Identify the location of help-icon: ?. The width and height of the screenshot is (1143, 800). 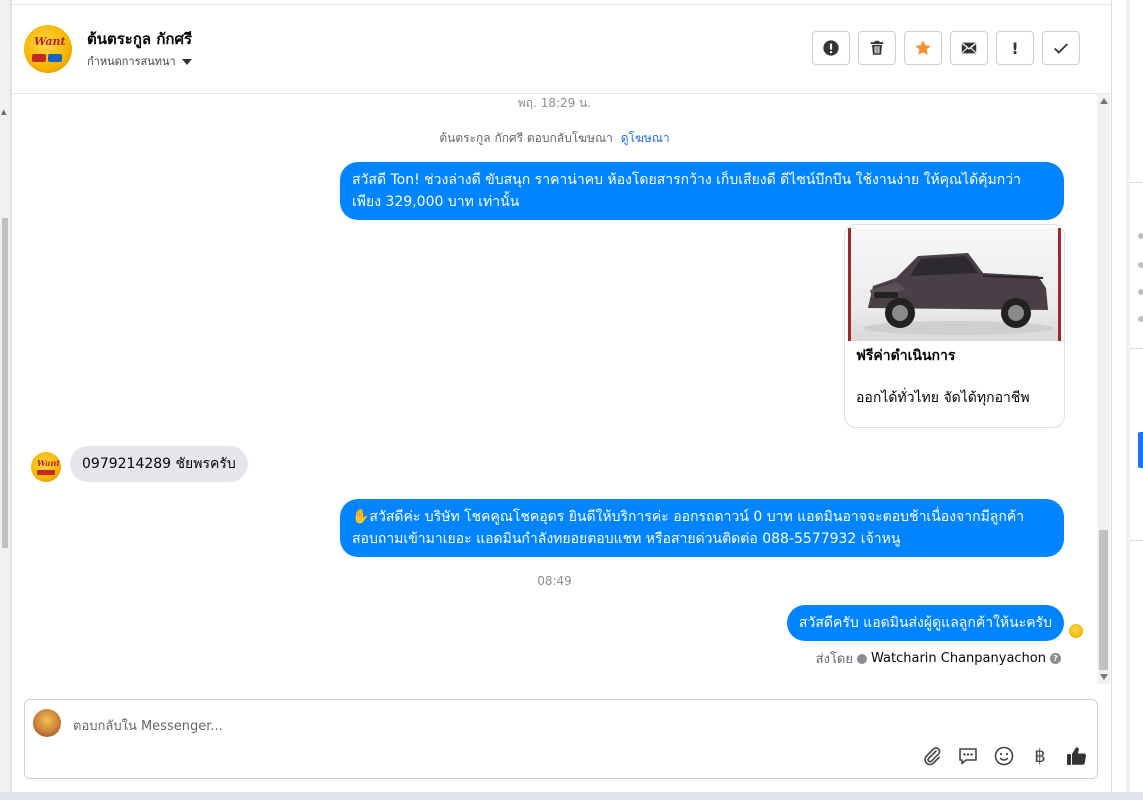
(1055, 658).